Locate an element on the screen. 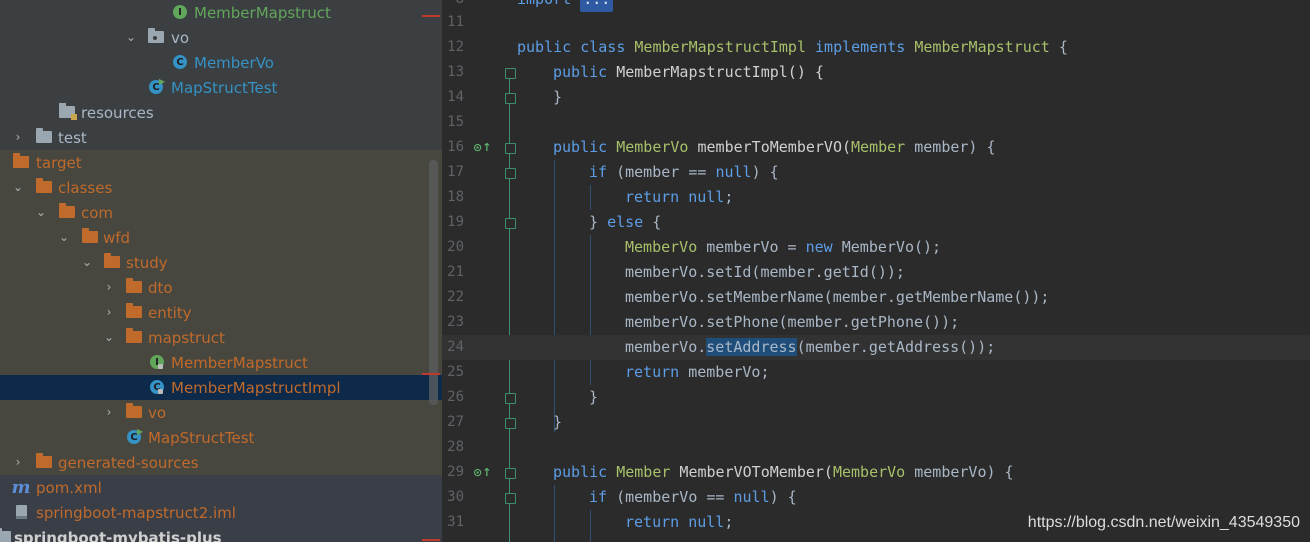  tree-item-com: ⌄ com is located at coordinates (221, 212).